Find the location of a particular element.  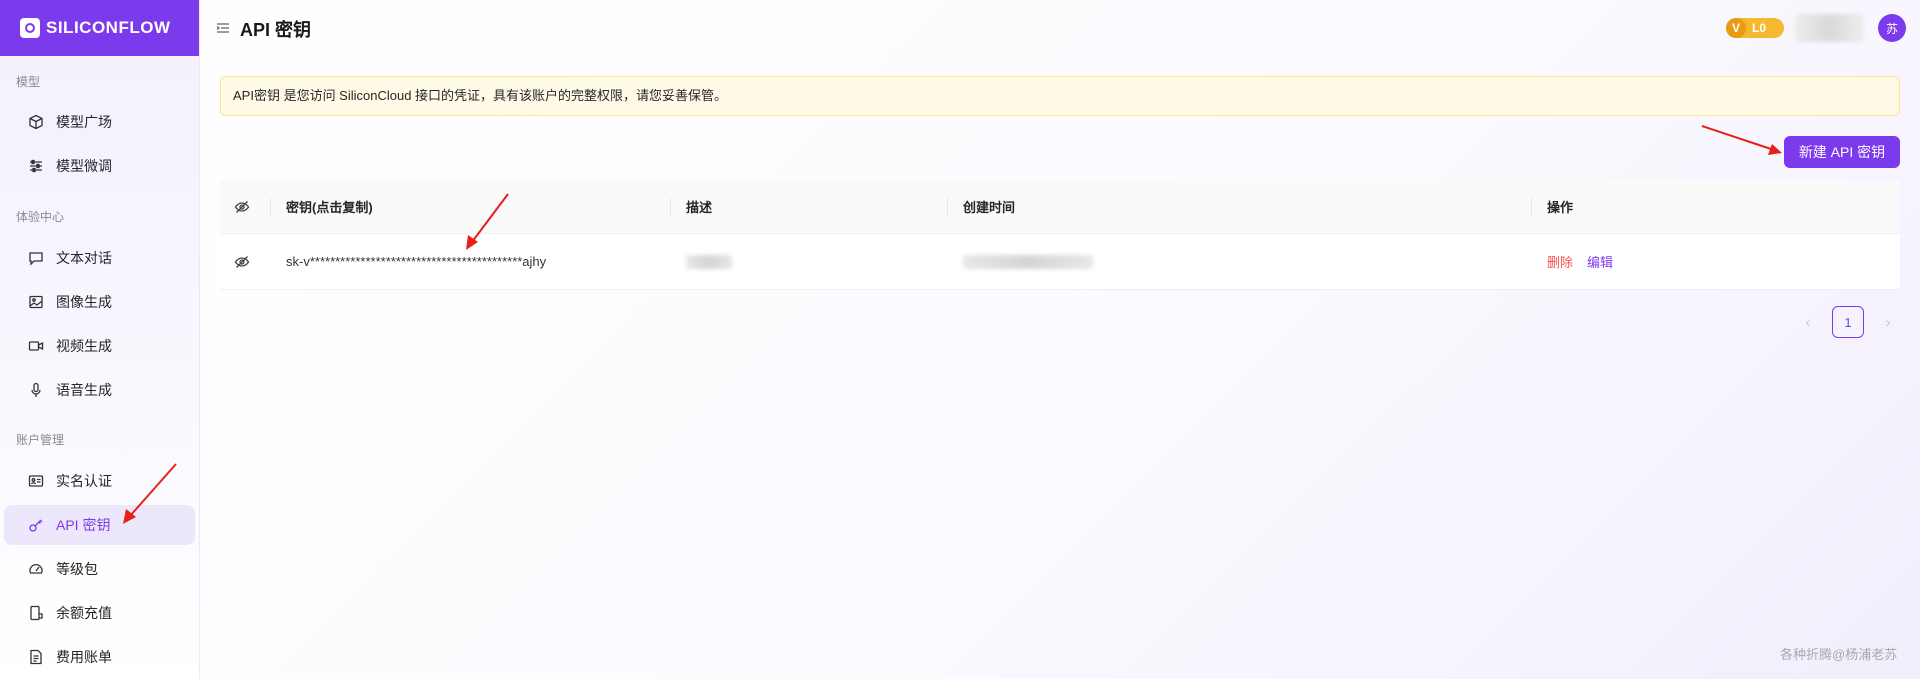

sidebar-item-label: 等级包 is located at coordinates (77, 569).